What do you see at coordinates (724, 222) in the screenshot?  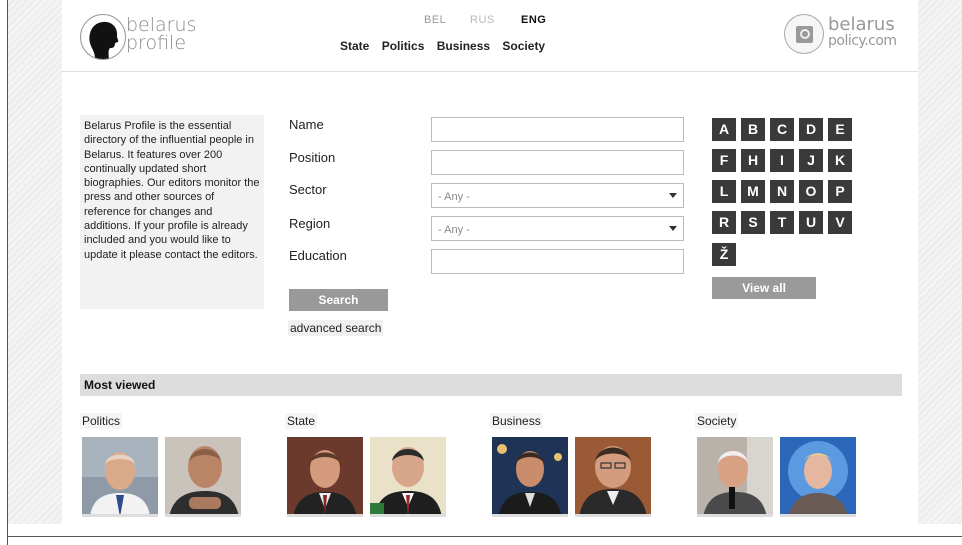 I see `letter-r: R` at bounding box center [724, 222].